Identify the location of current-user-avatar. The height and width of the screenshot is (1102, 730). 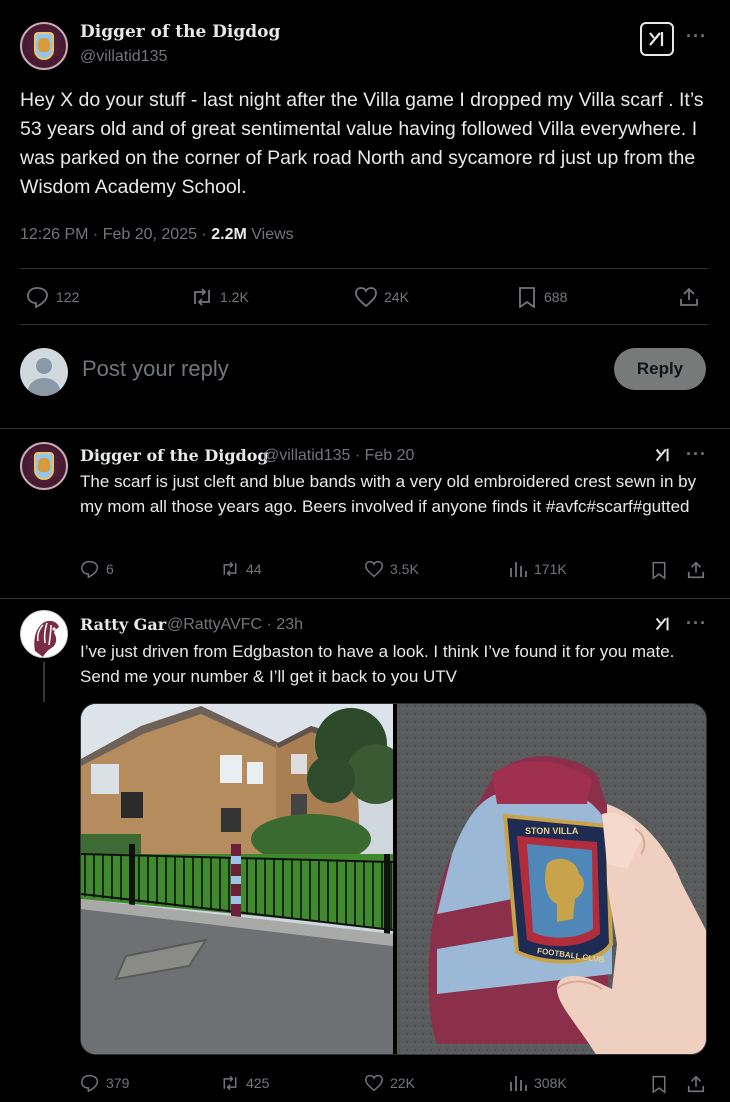
(44, 372).